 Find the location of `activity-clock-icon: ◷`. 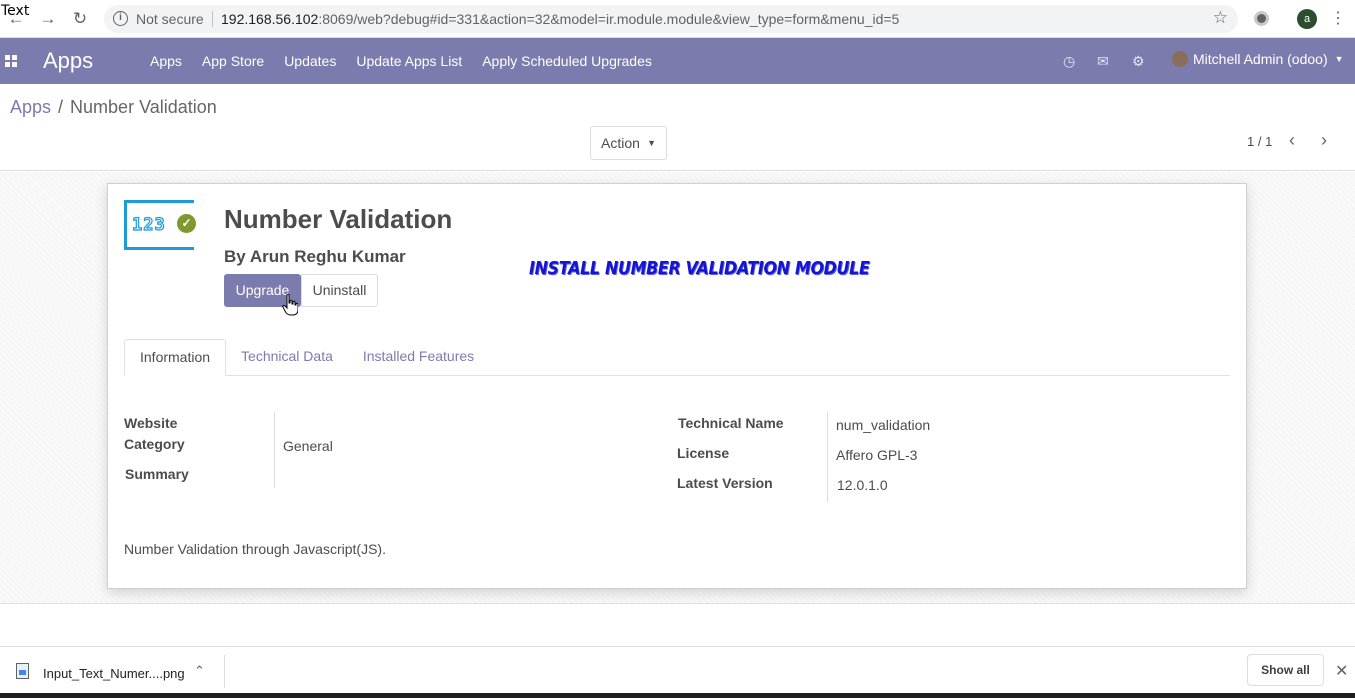

activity-clock-icon: ◷ is located at coordinates (1069, 61).